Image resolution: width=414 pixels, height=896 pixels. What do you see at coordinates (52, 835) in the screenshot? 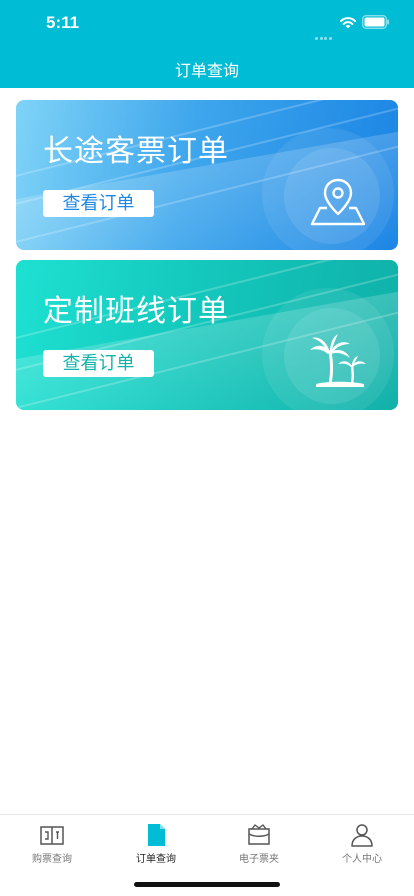
I see `ticket-book-icon` at bounding box center [52, 835].